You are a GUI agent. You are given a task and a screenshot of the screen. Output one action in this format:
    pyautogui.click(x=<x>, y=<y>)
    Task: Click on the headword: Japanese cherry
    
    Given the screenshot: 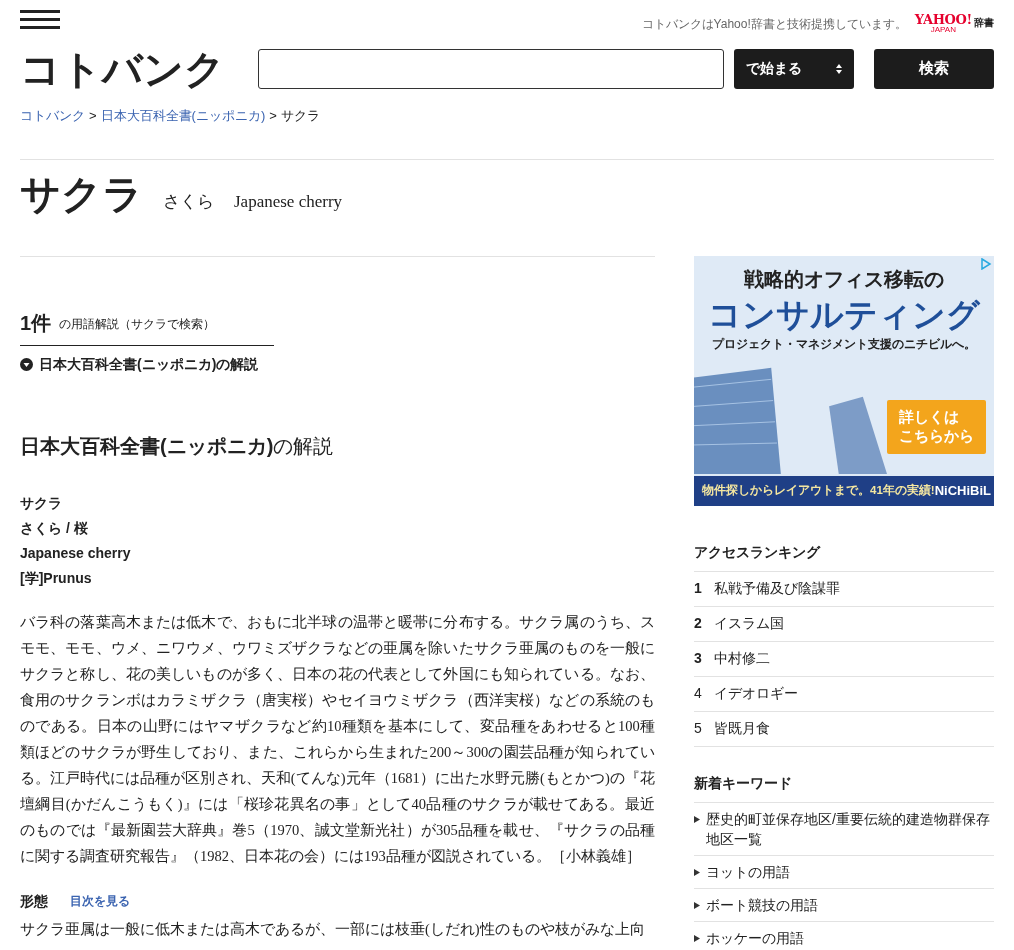 What is the action you would take?
    pyautogui.click(x=76, y=553)
    